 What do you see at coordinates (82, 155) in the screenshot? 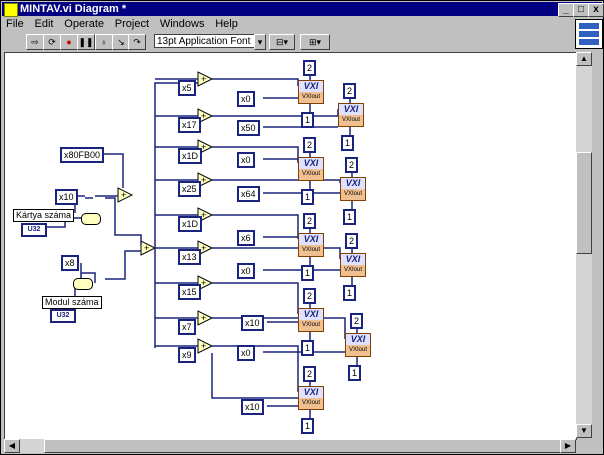
I see `hex-constant: x80FB00` at bounding box center [82, 155].